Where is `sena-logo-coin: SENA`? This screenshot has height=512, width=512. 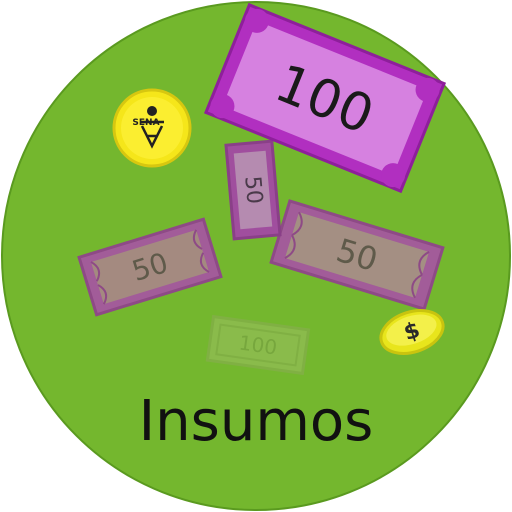
sena-logo-coin: SENA is located at coordinates (152, 128).